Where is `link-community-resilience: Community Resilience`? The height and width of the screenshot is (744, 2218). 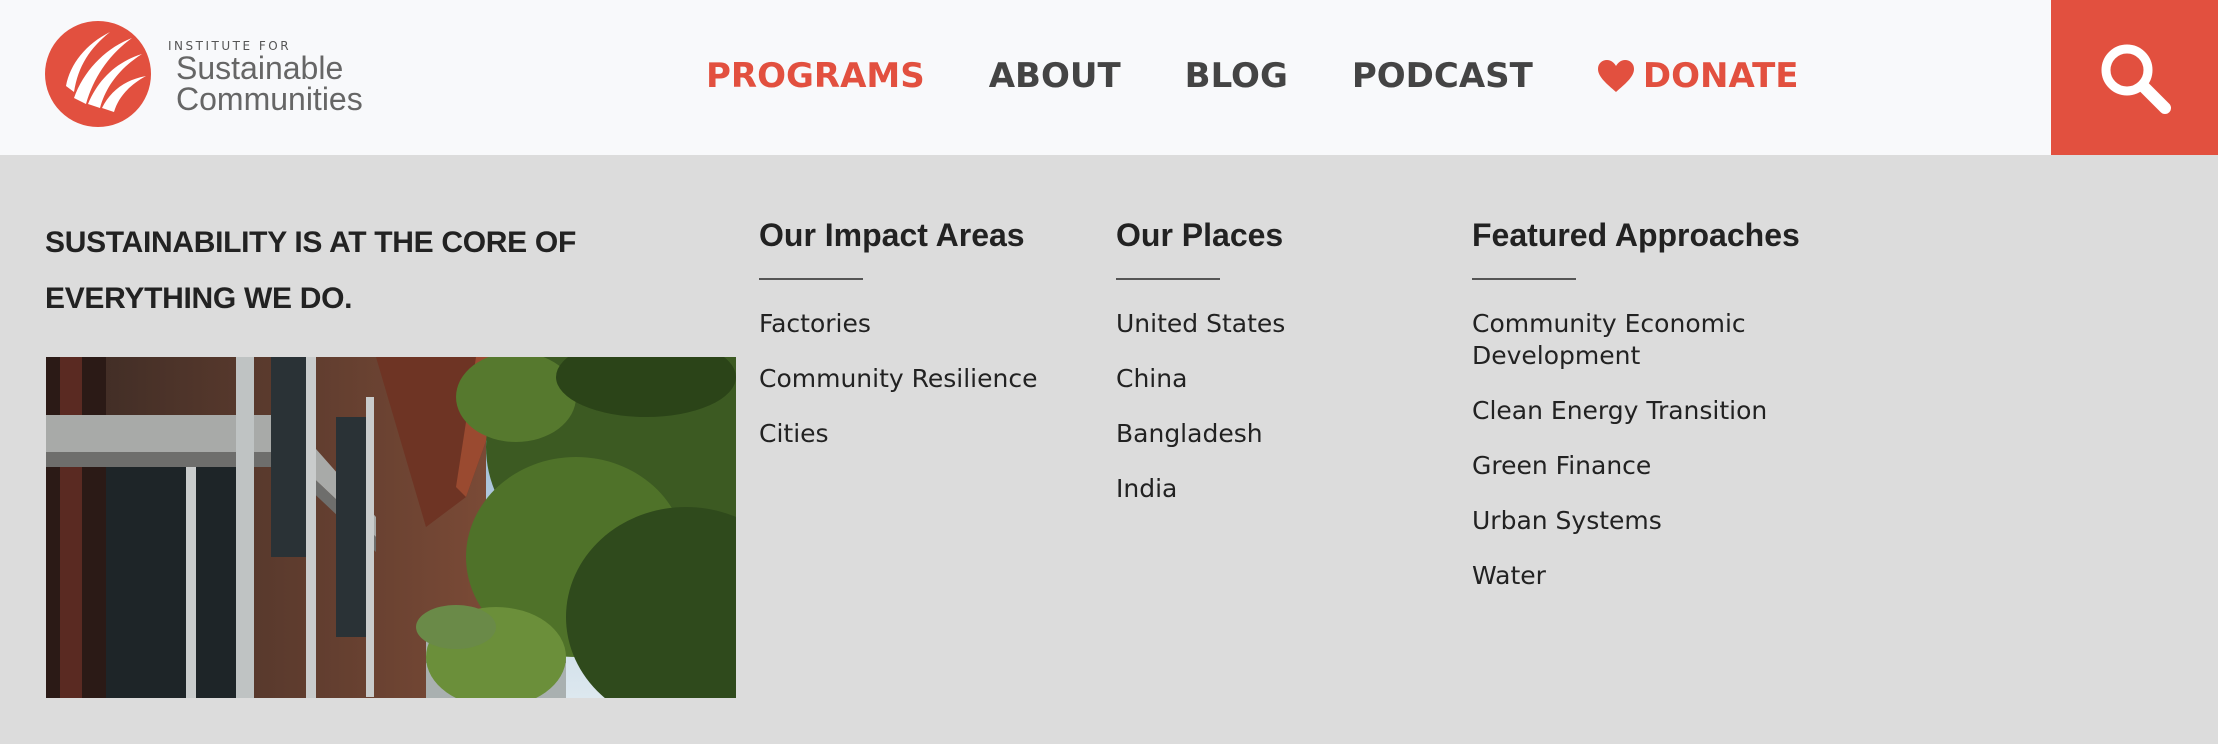 link-community-resilience: Community Resilience is located at coordinates (898, 379).